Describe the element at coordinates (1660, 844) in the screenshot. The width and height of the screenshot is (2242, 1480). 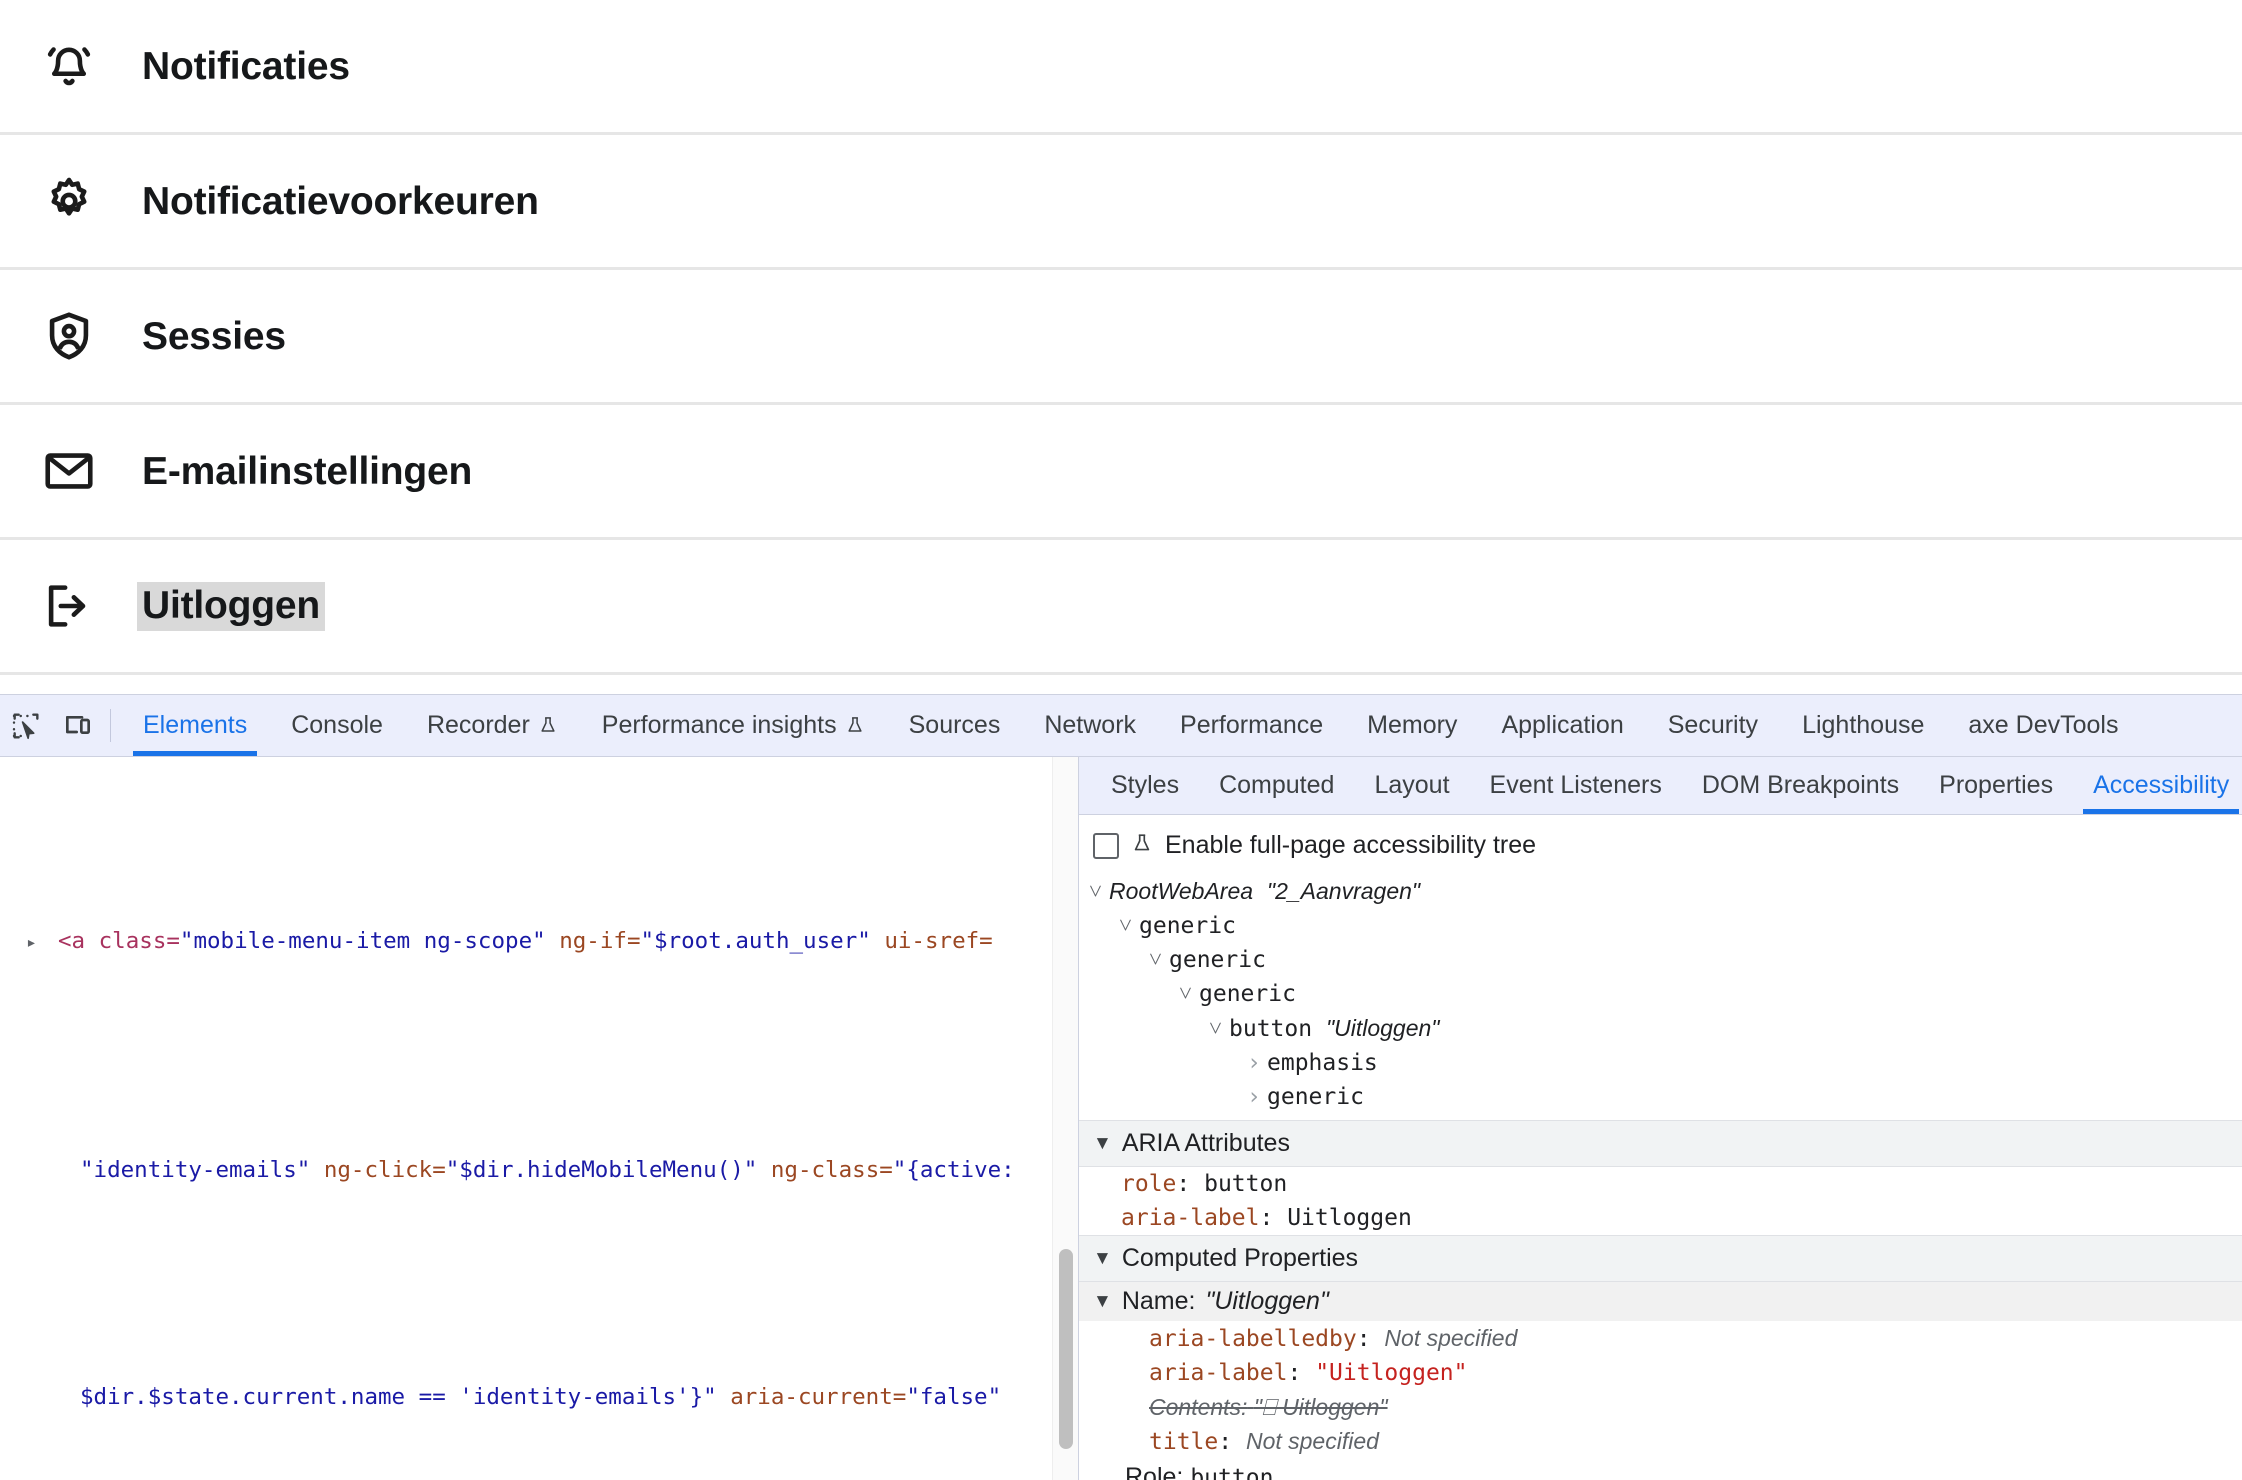
I see `enable-full-page-tree-row: Enable full-page accessibility tree` at that location.